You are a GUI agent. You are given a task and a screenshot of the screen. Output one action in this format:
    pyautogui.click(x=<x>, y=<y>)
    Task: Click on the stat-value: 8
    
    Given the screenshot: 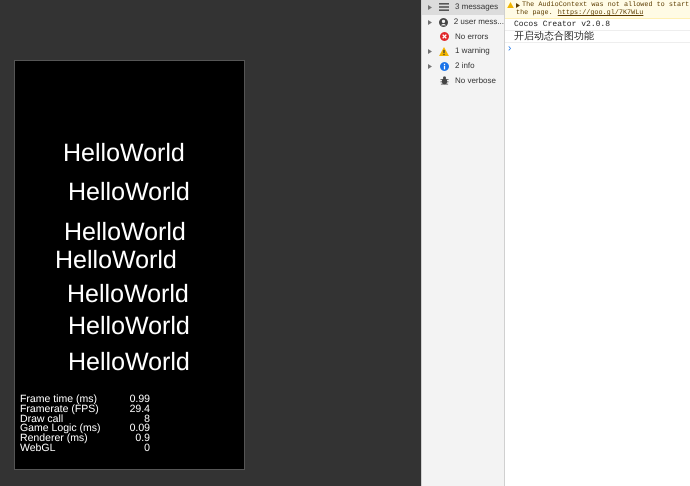 What is the action you would take?
    pyautogui.click(x=147, y=419)
    